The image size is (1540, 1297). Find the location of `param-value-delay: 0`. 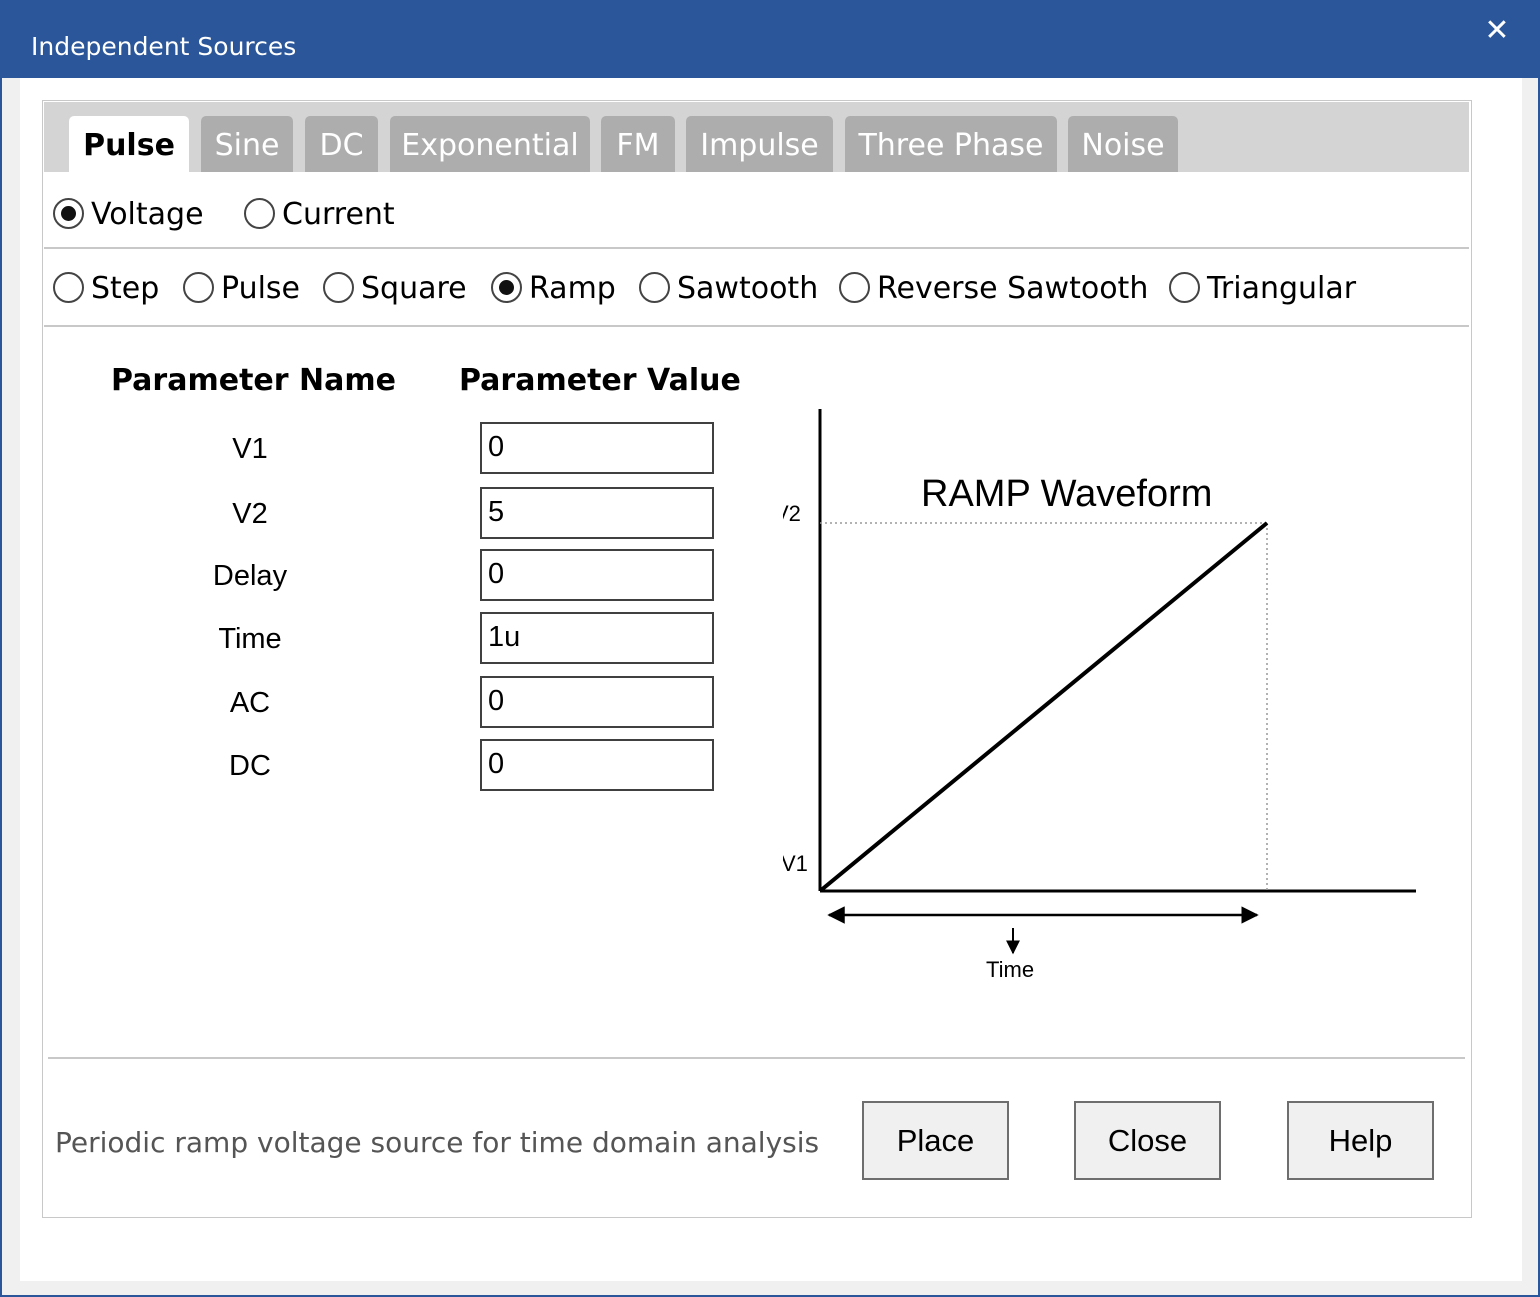

param-value-delay: 0 is located at coordinates (597, 575).